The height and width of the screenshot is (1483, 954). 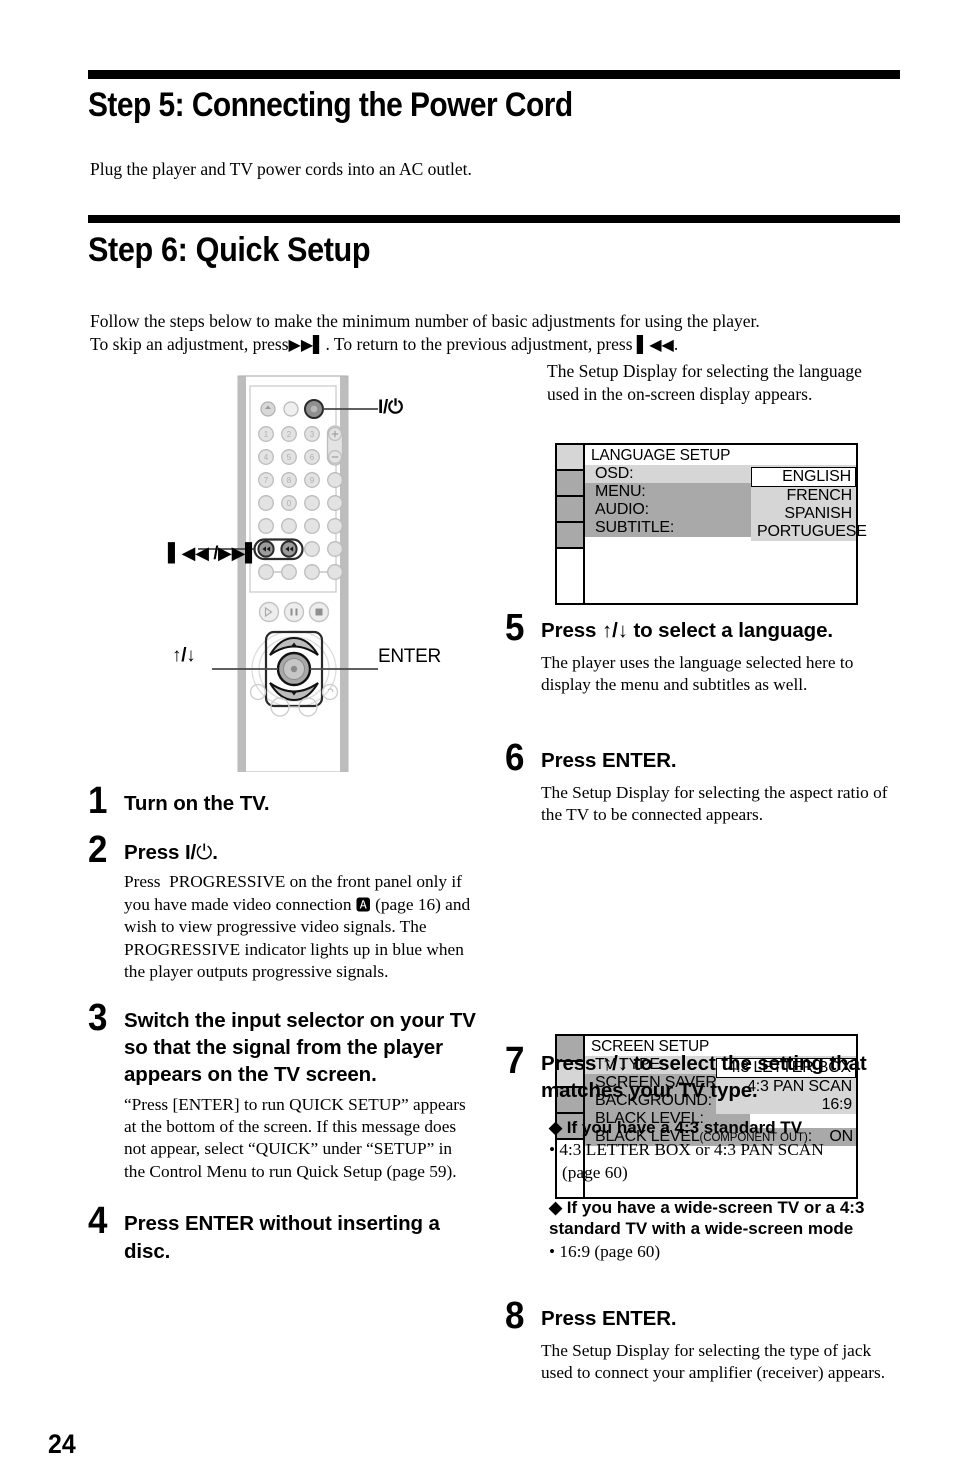 What do you see at coordinates (570, 458) in the screenshot?
I see `osd-tab-language` at bounding box center [570, 458].